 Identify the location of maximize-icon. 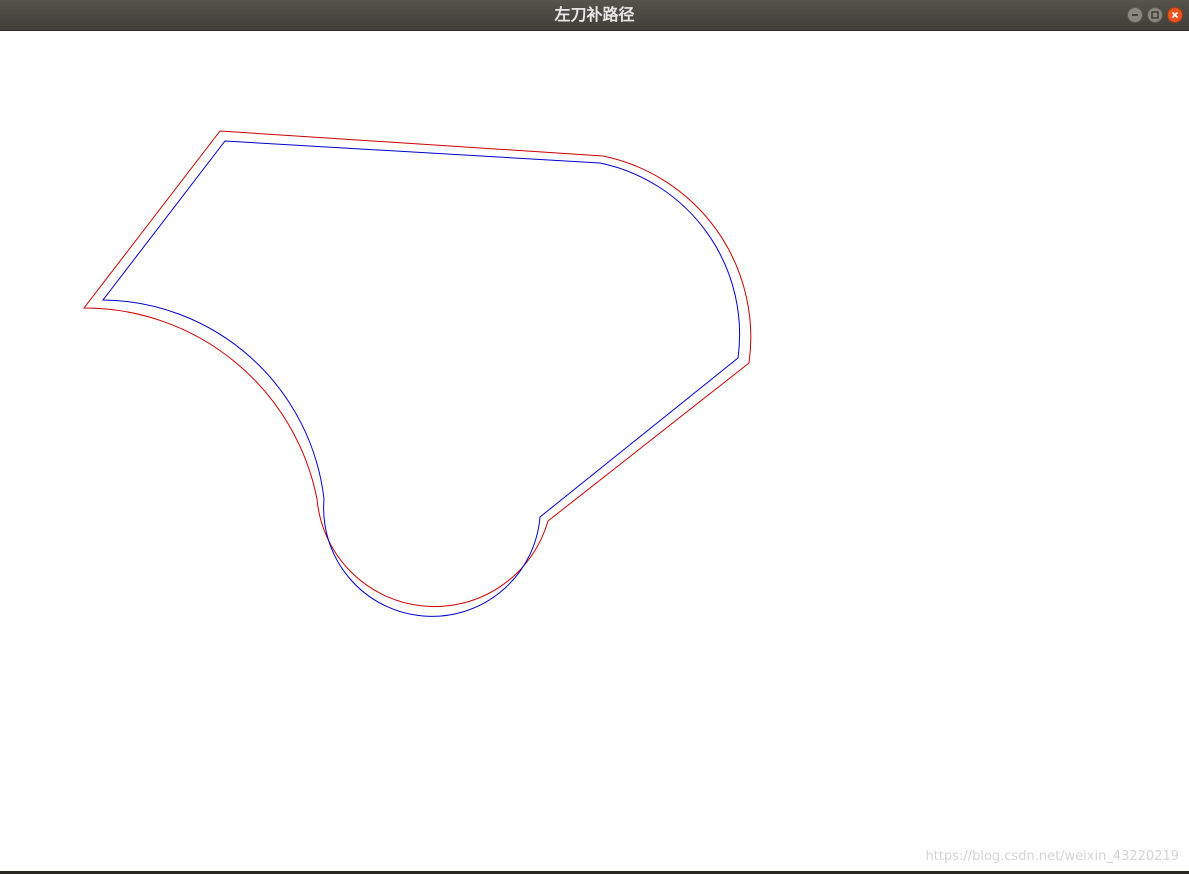
(1155, 15).